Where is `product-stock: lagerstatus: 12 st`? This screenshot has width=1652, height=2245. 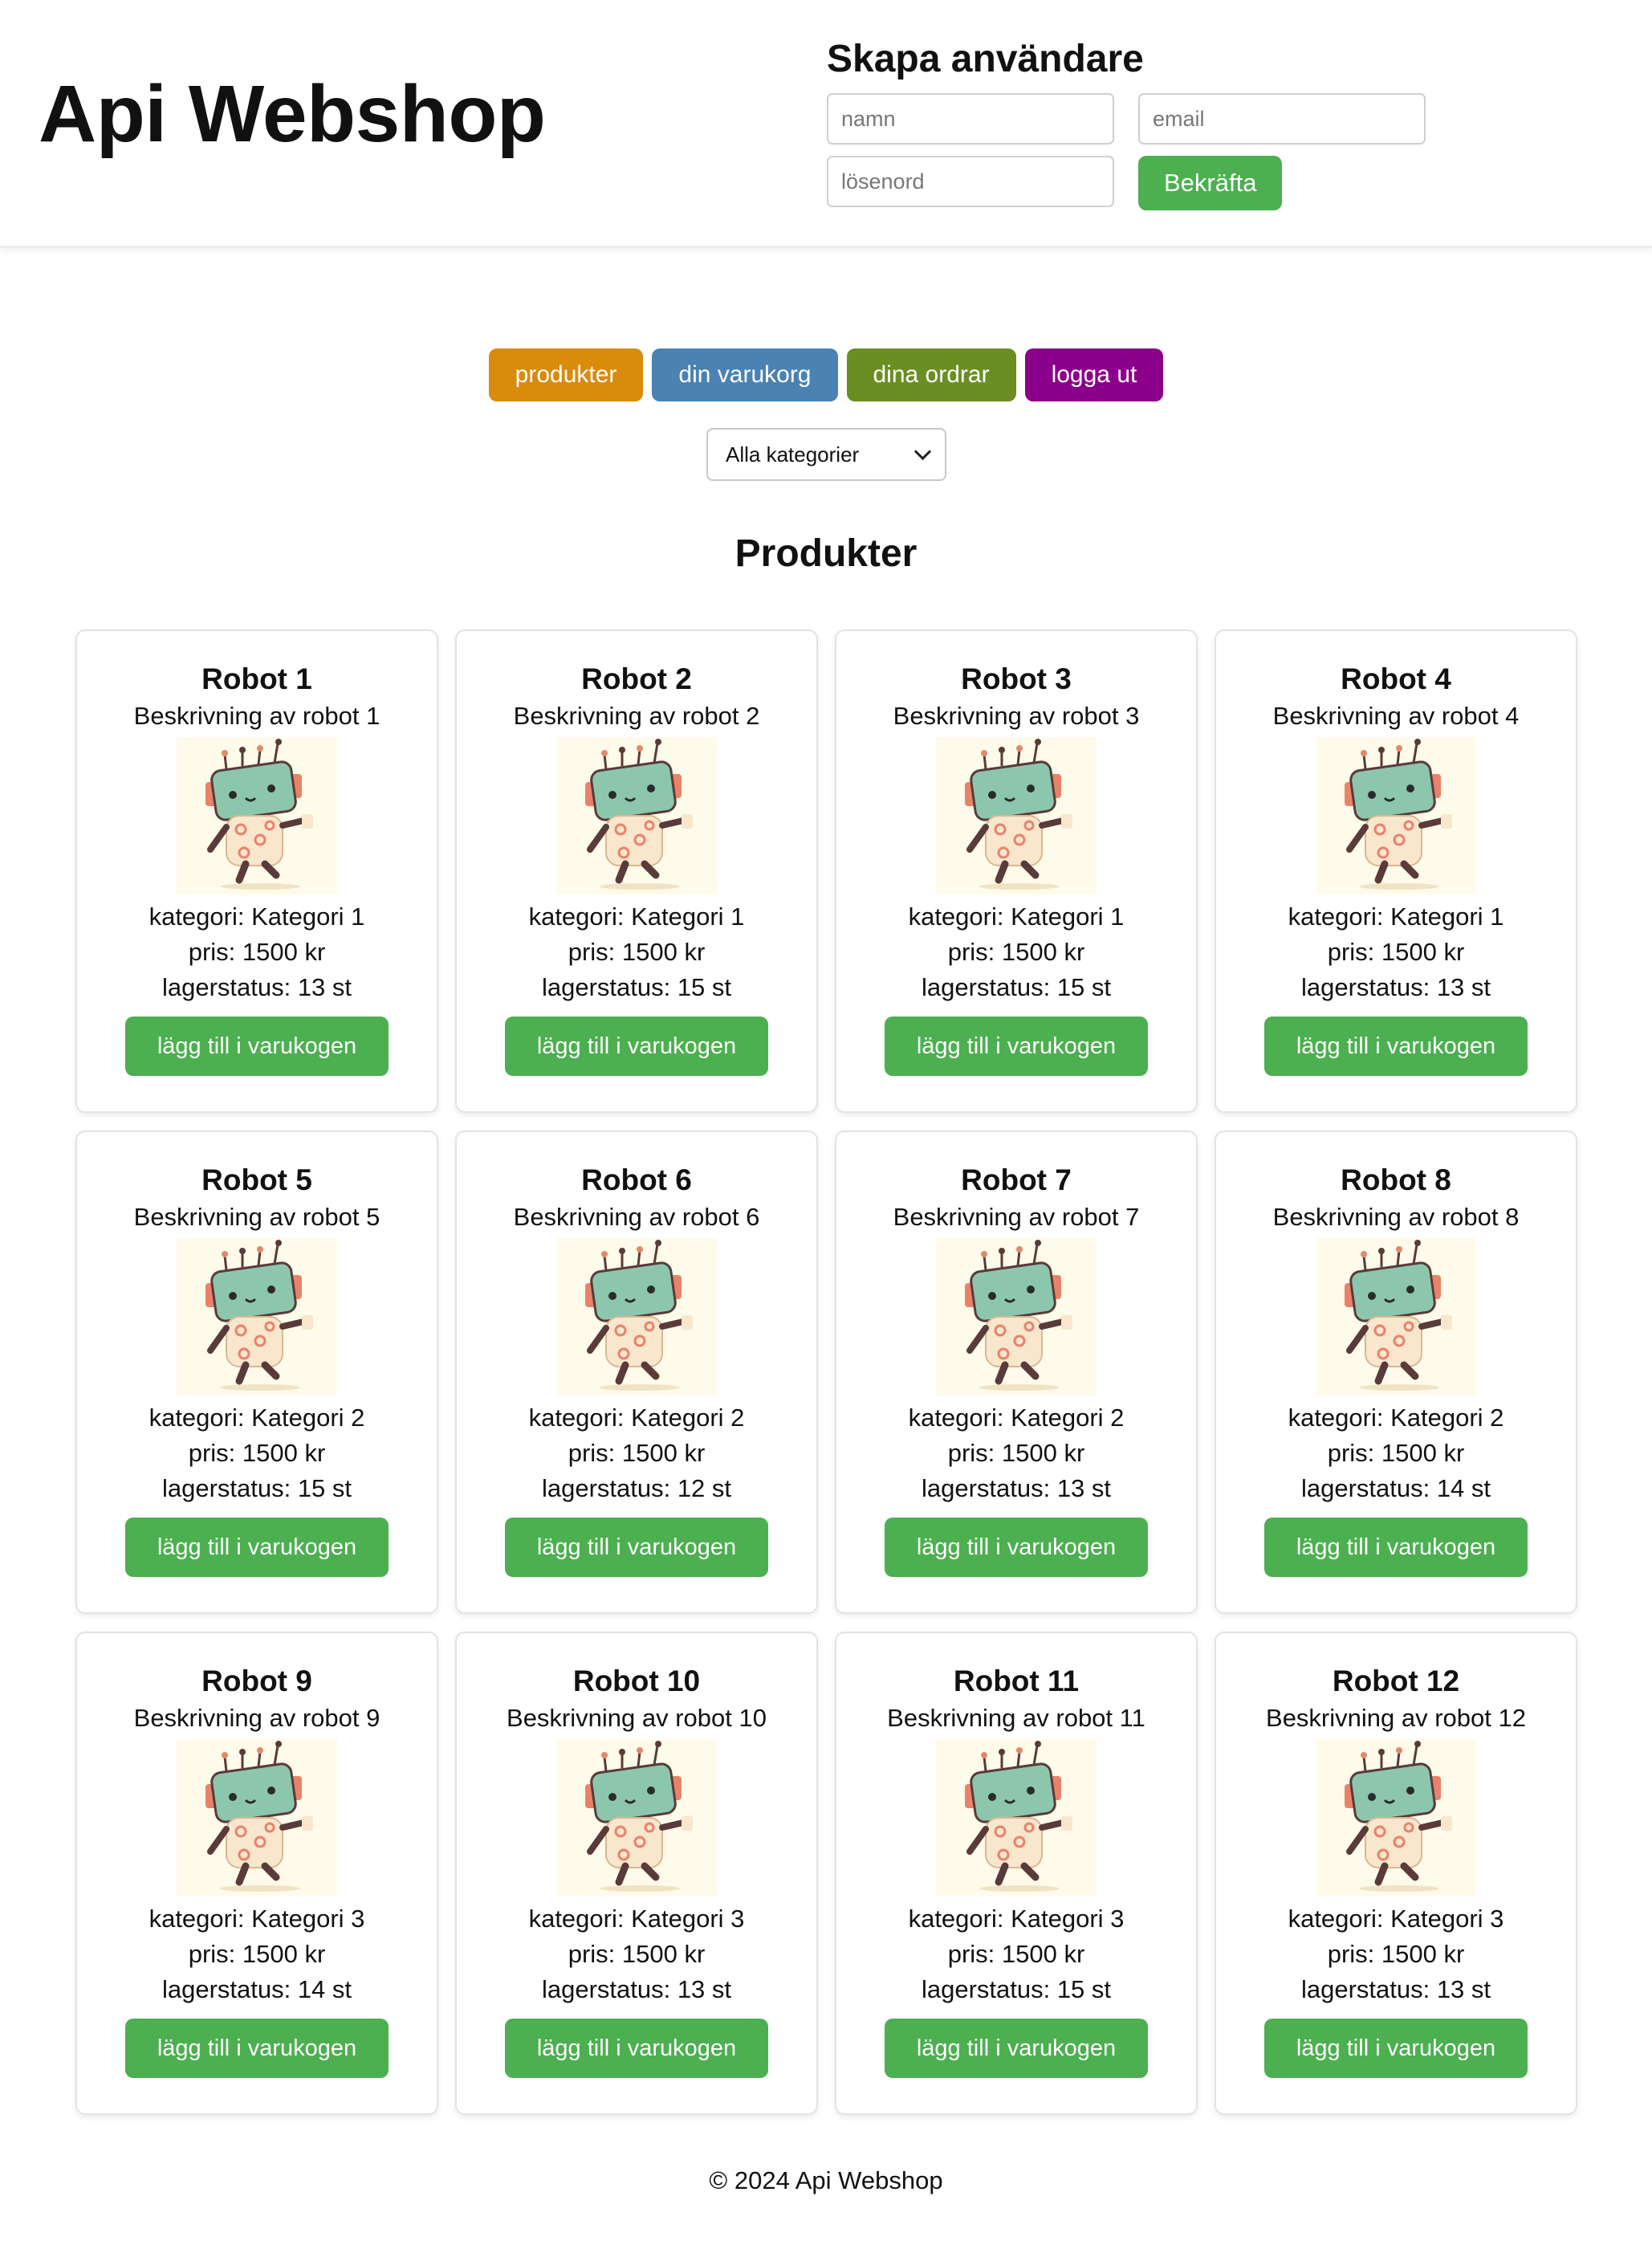 product-stock: lagerstatus: 12 st is located at coordinates (636, 1488).